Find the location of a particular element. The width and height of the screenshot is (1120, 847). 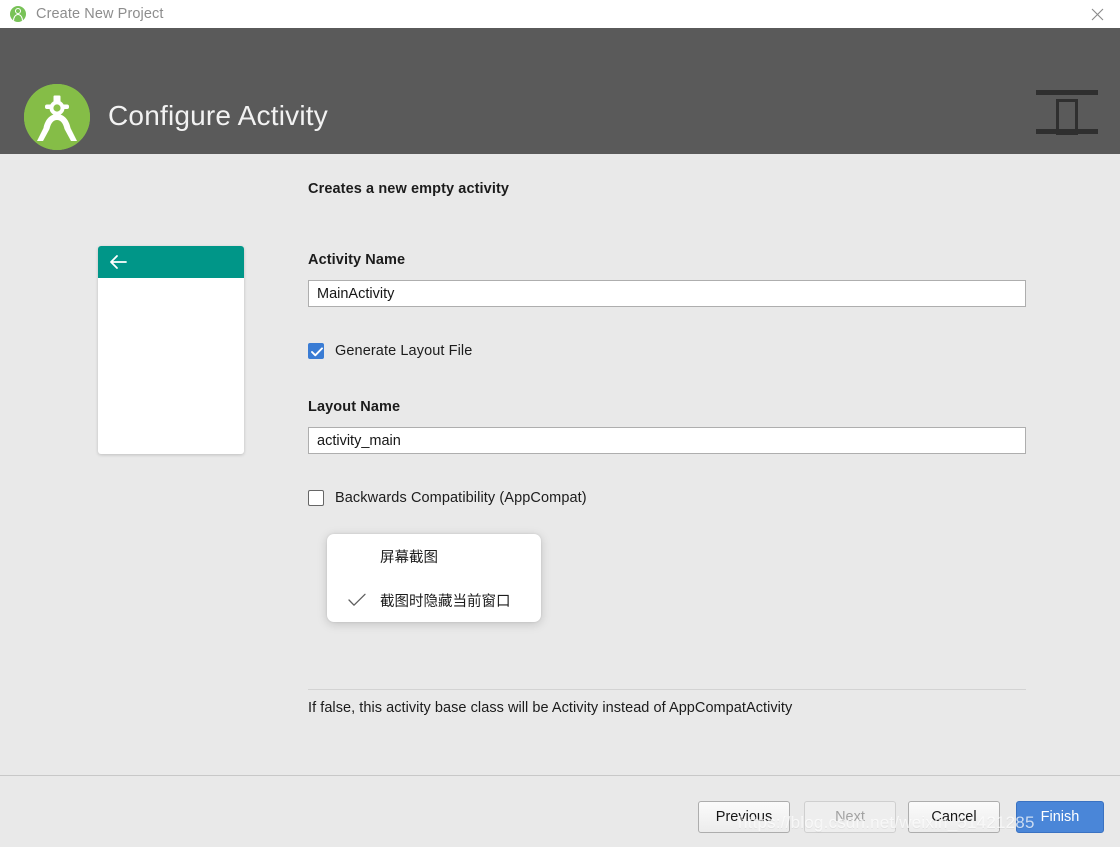

generate-layout-file-checkbox-row: Generate Layout File is located at coordinates (390, 351).